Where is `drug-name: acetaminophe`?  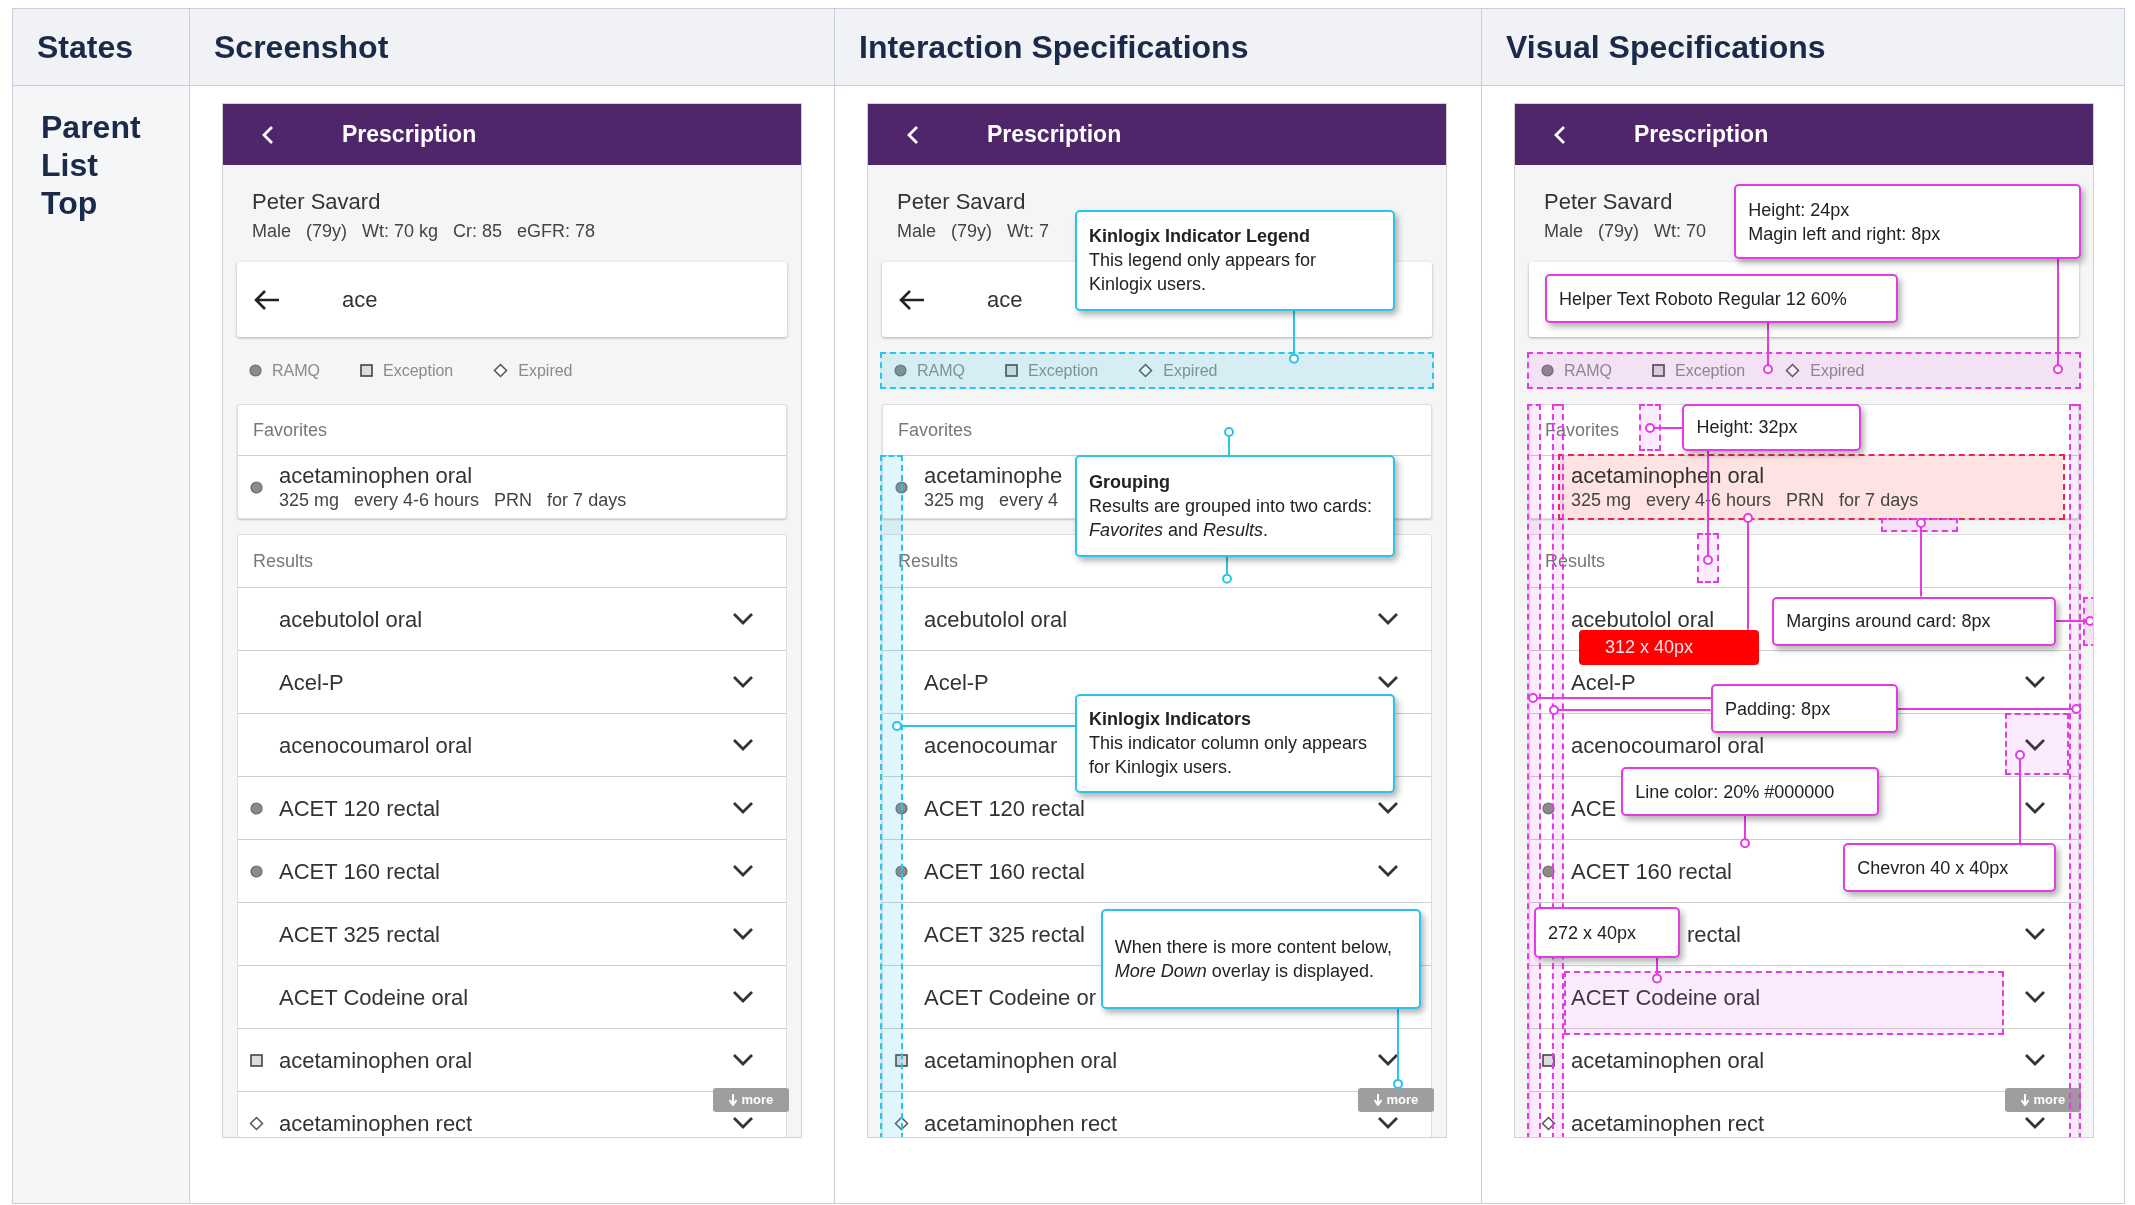 drug-name: acetaminophe is located at coordinates (993, 476).